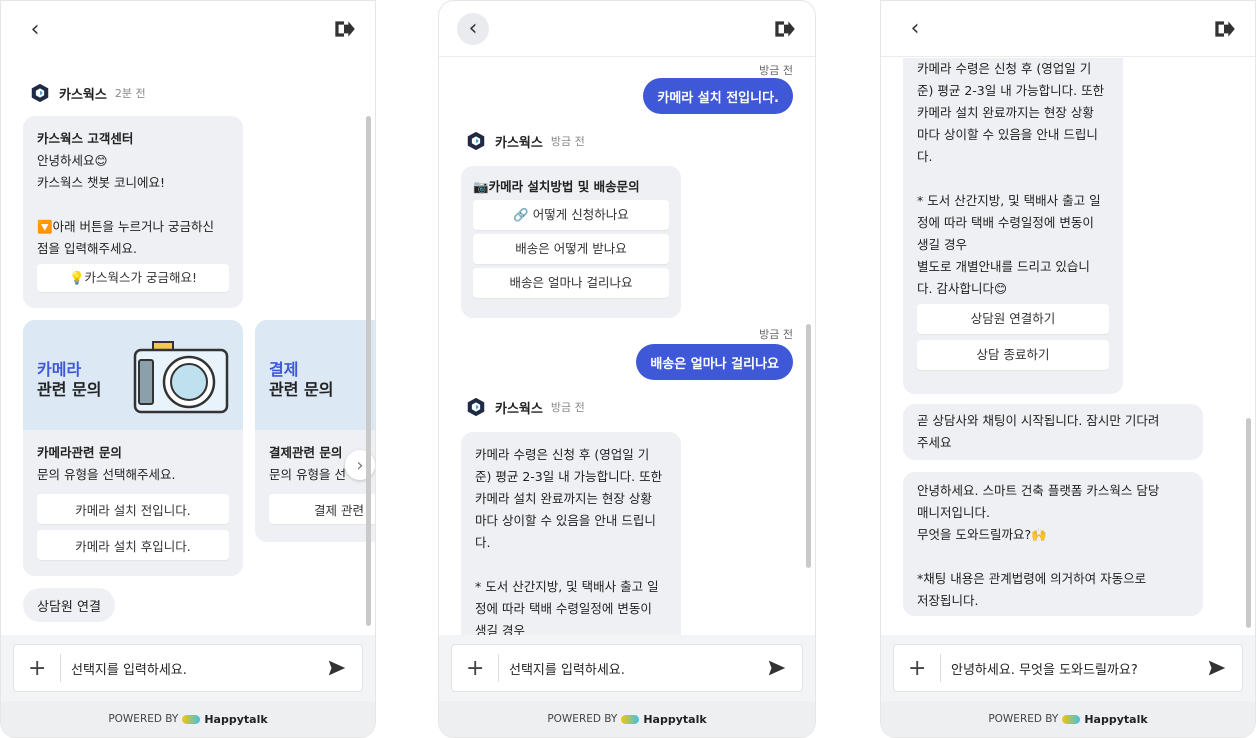 The width and height of the screenshot is (1256, 738). I want to click on end-chat-button: 상담 종료하기, so click(1013, 355).